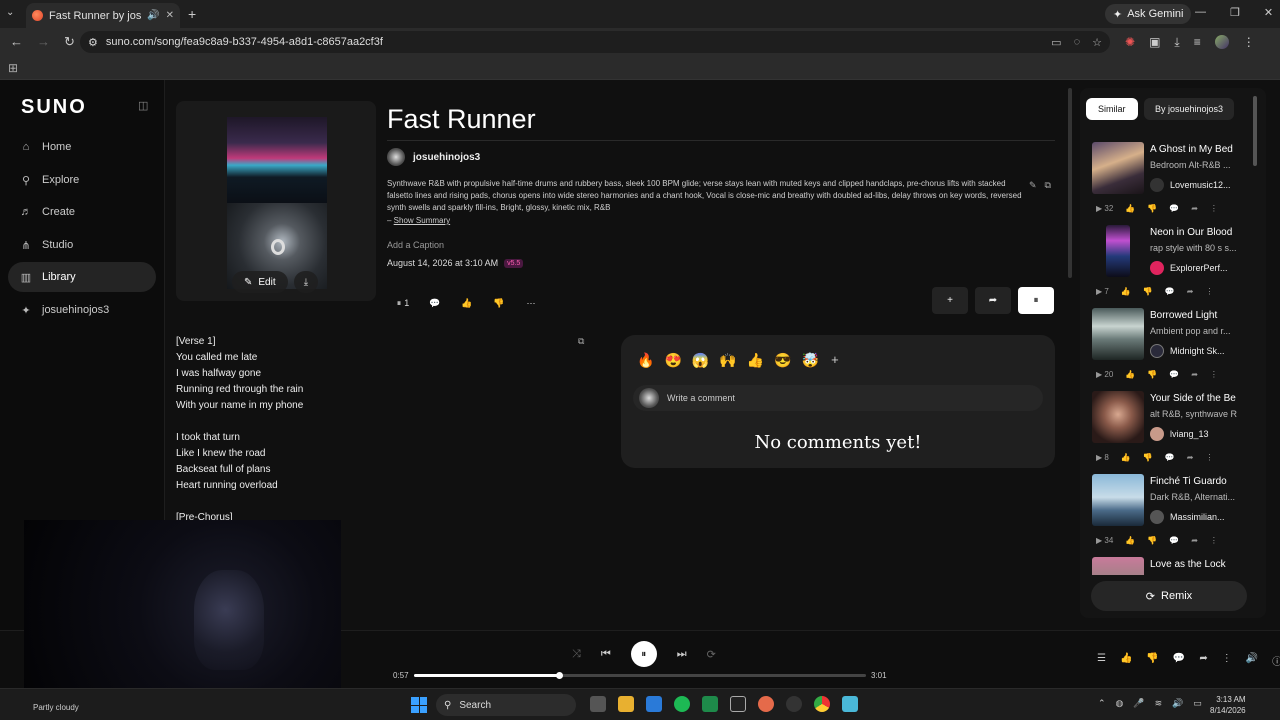 The height and width of the screenshot is (720, 1280). Describe the element at coordinates (1202, 398) in the screenshot. I see `similar-song-title: Your Side of the Be` at that location.